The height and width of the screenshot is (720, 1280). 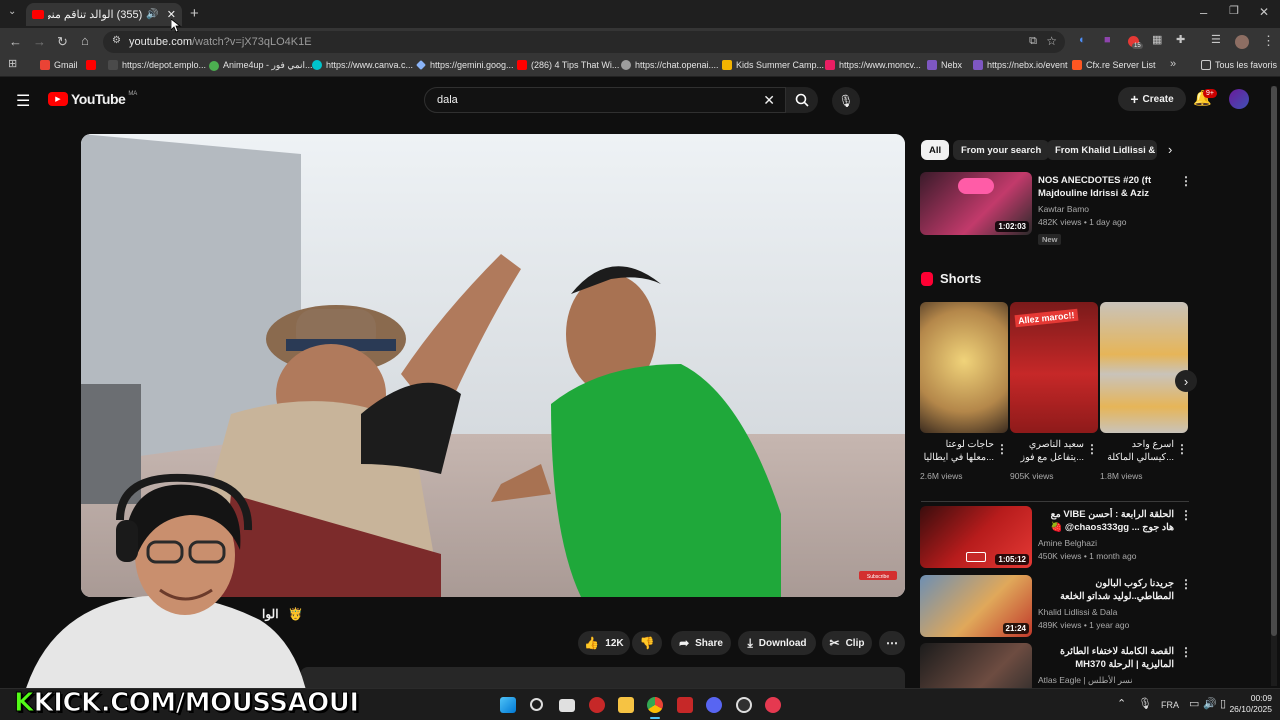 I want to click on filter-chip-from-channel: From Khalid Lidlissi & D, so click(x=1102, y=150).